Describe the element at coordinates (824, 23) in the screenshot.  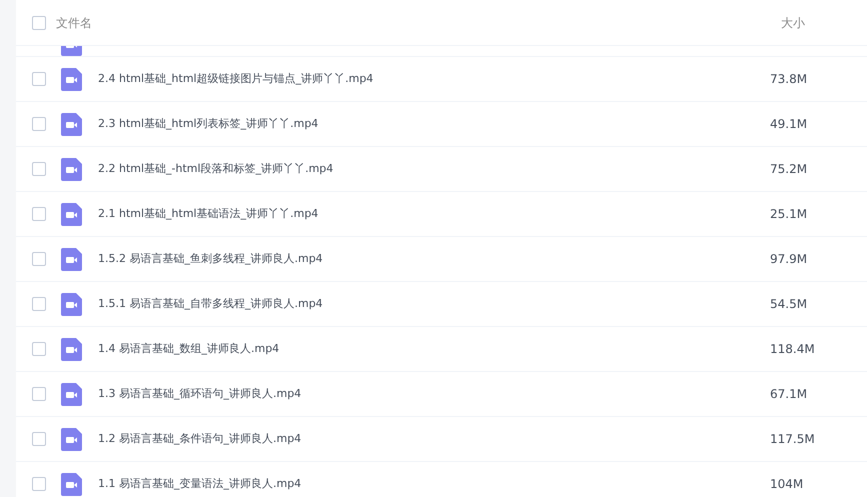
I see `column-header: 大小` at that location.